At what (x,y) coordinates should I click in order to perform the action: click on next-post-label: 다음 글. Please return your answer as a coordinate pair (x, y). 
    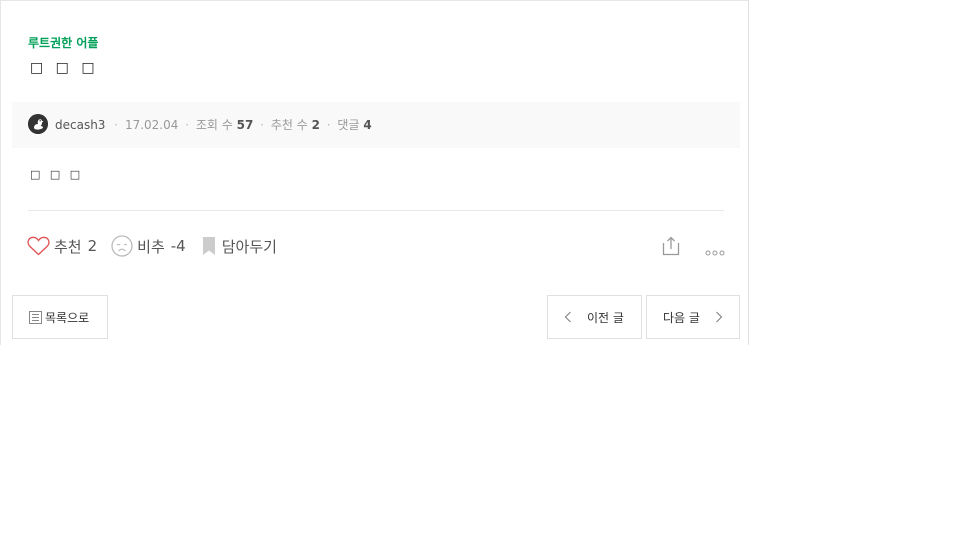
    Looking at the image, I should click on (681, 317).